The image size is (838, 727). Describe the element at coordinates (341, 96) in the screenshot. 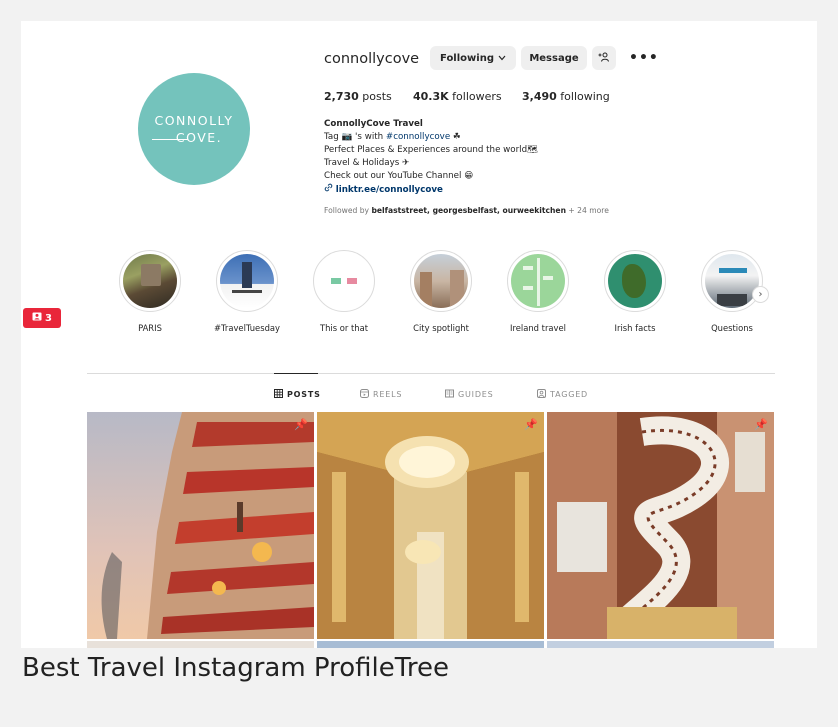

I see `posts-count-value: 2,730` at that location.